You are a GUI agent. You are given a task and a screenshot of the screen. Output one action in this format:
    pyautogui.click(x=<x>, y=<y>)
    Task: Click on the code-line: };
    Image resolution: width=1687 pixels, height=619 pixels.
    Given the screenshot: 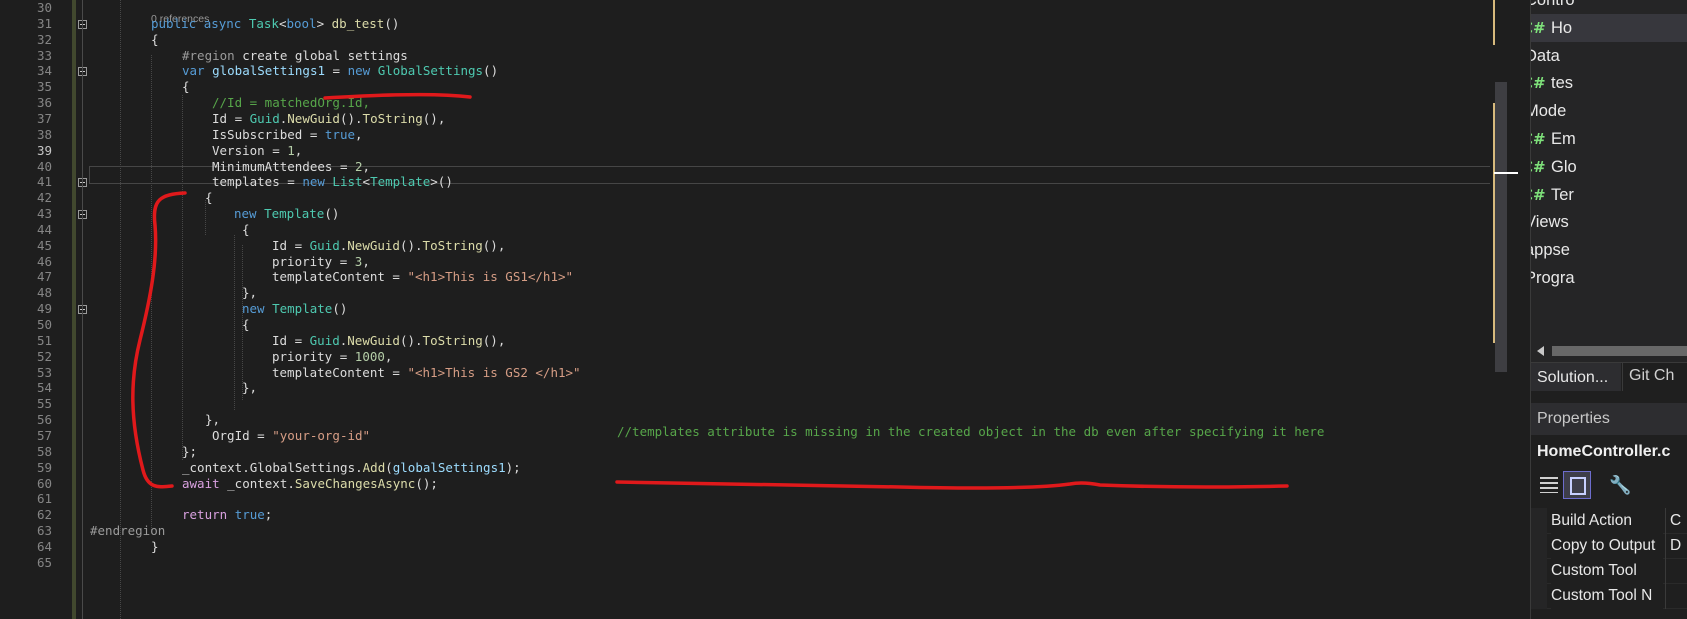 What is the action you would take?
    pyautogui.click(x=189, y=451)
    